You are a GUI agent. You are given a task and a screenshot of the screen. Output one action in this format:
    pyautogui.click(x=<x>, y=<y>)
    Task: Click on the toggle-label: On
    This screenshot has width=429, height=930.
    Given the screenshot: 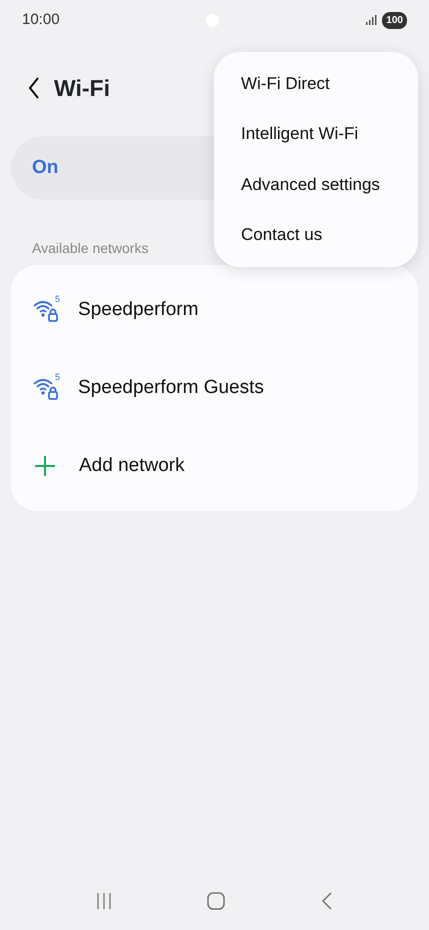 What is the action you would take?
    pyautogui.click(x=45, y=168)
    